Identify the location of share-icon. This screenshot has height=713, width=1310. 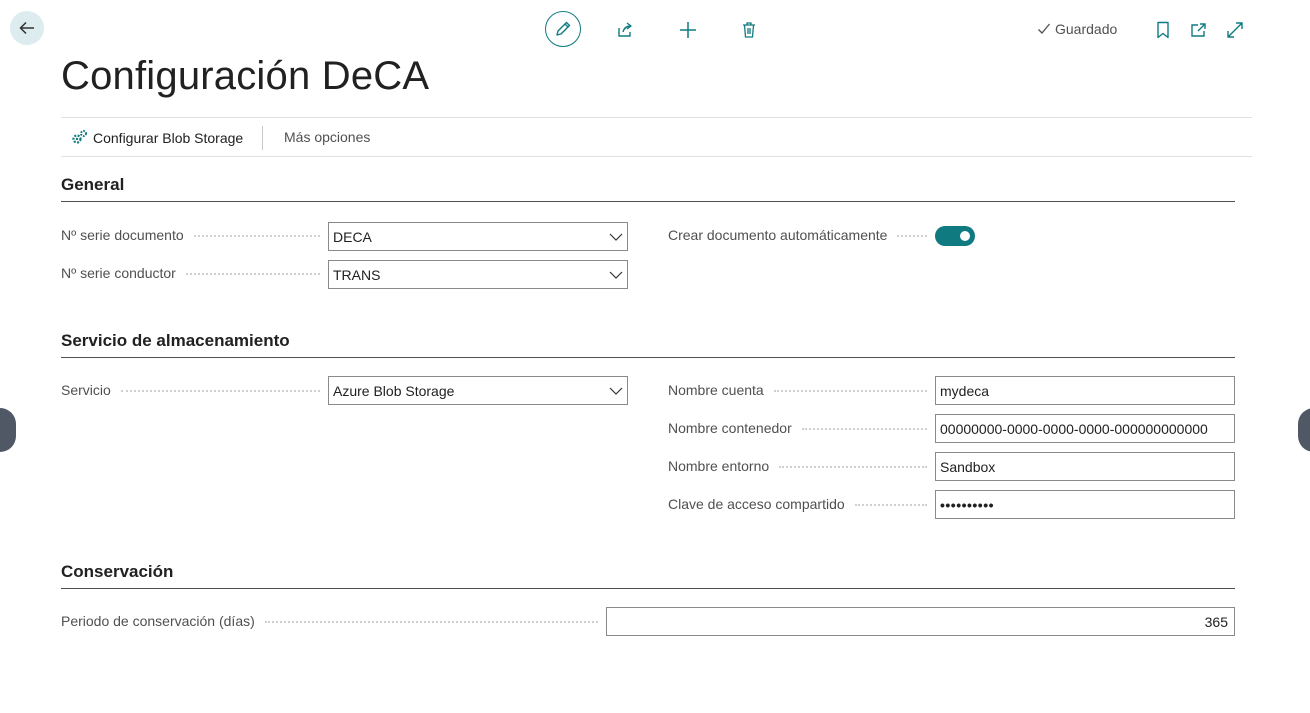
(625, 29).